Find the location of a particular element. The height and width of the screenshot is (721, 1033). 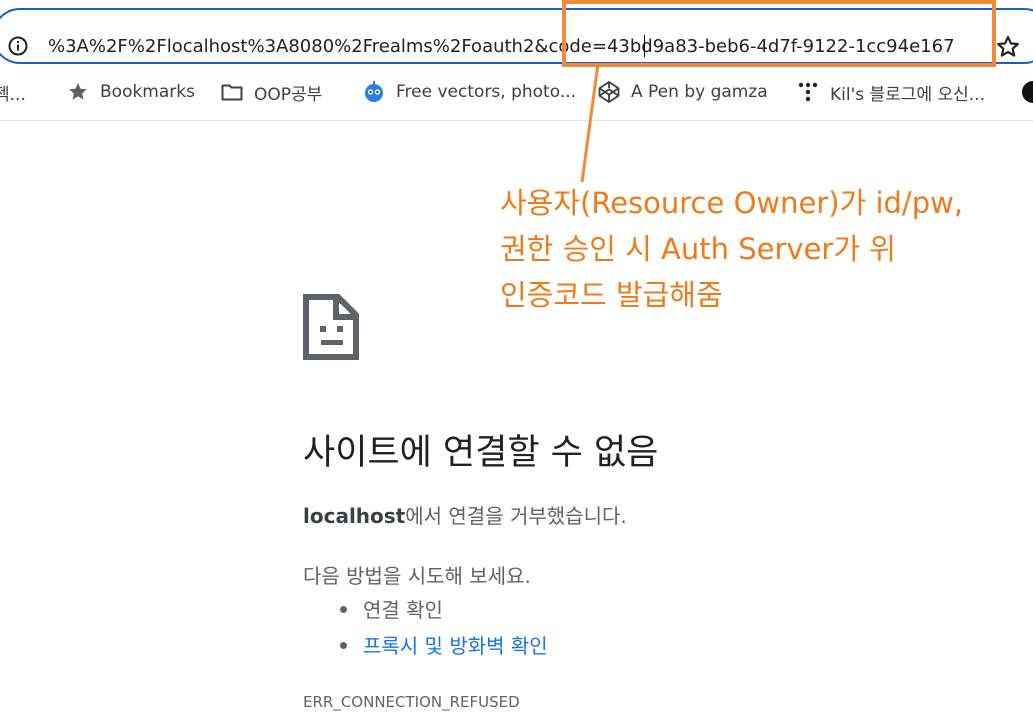

codepen-icon is located at coordinates (609, 92).